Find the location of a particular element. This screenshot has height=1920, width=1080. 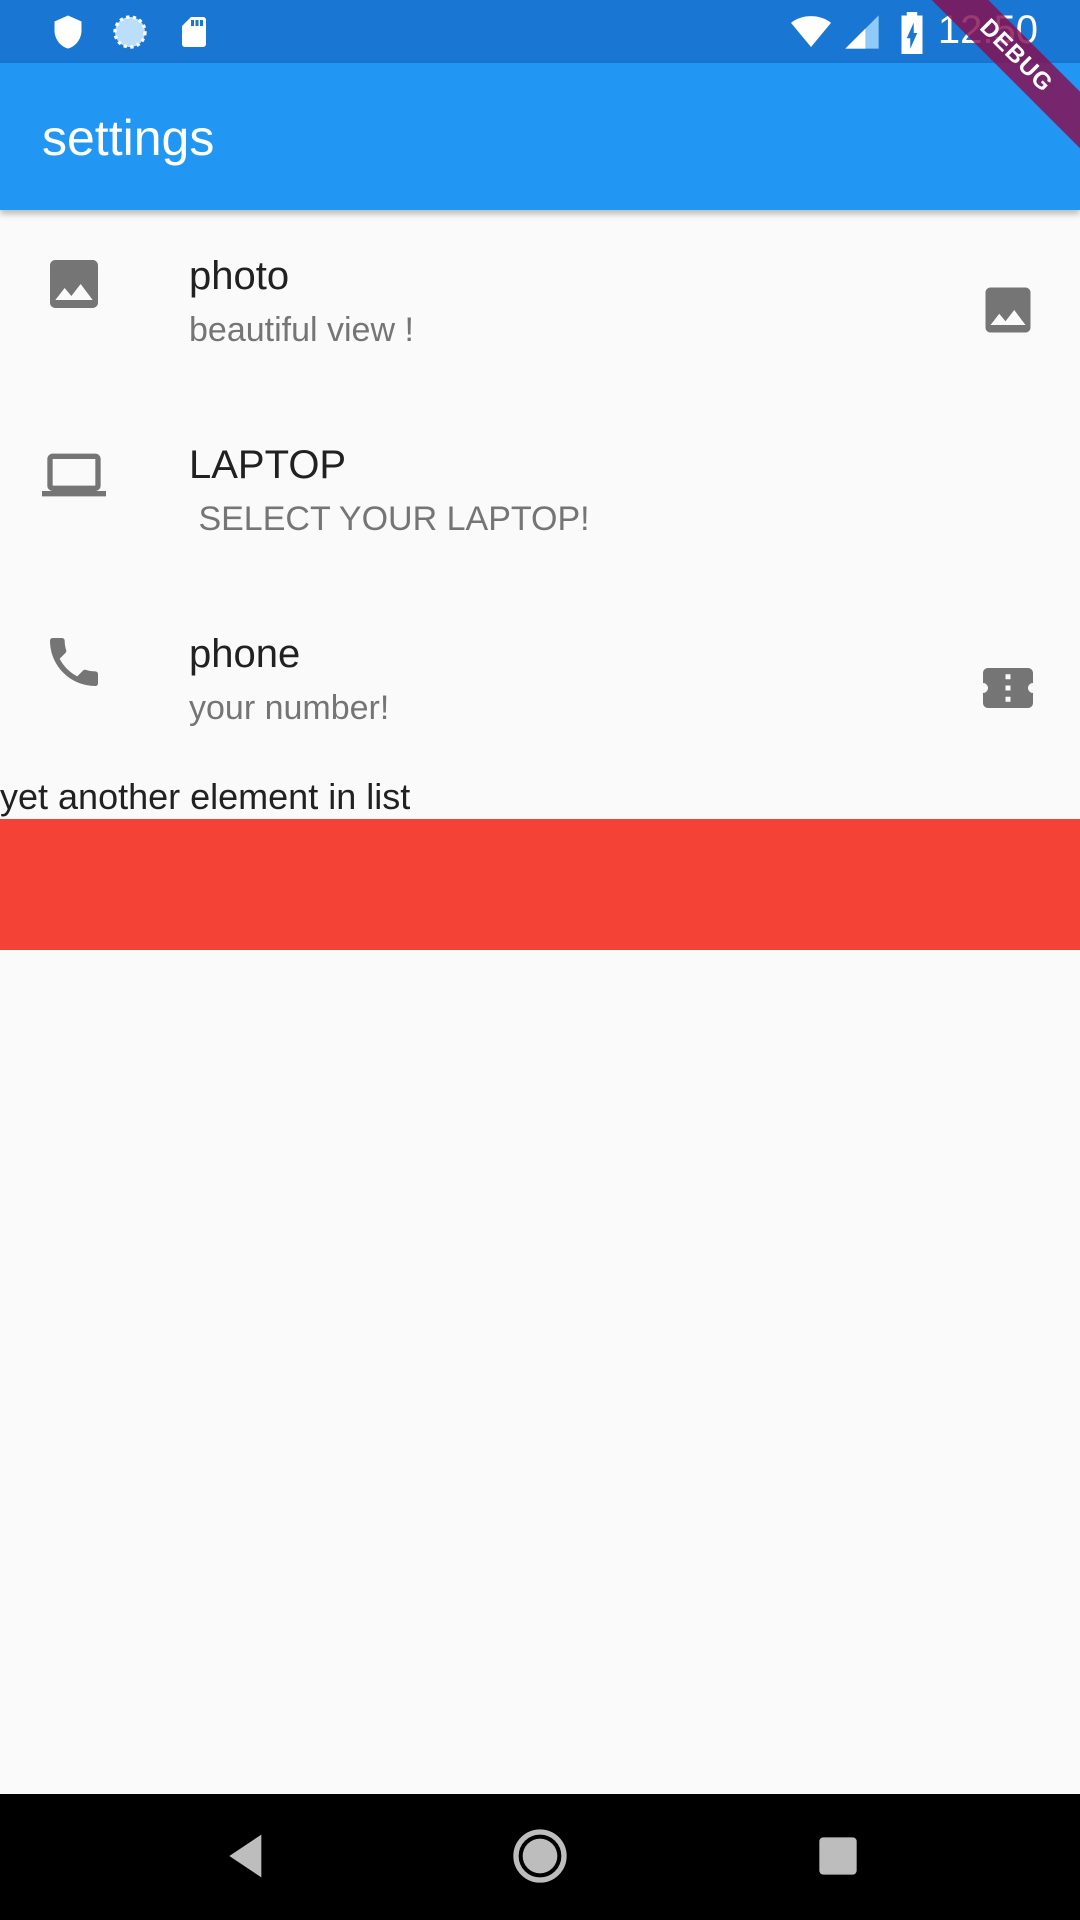

list-item-subtitle: SELECT YOUR LAPTOP! is located at coordinates (389, 519).